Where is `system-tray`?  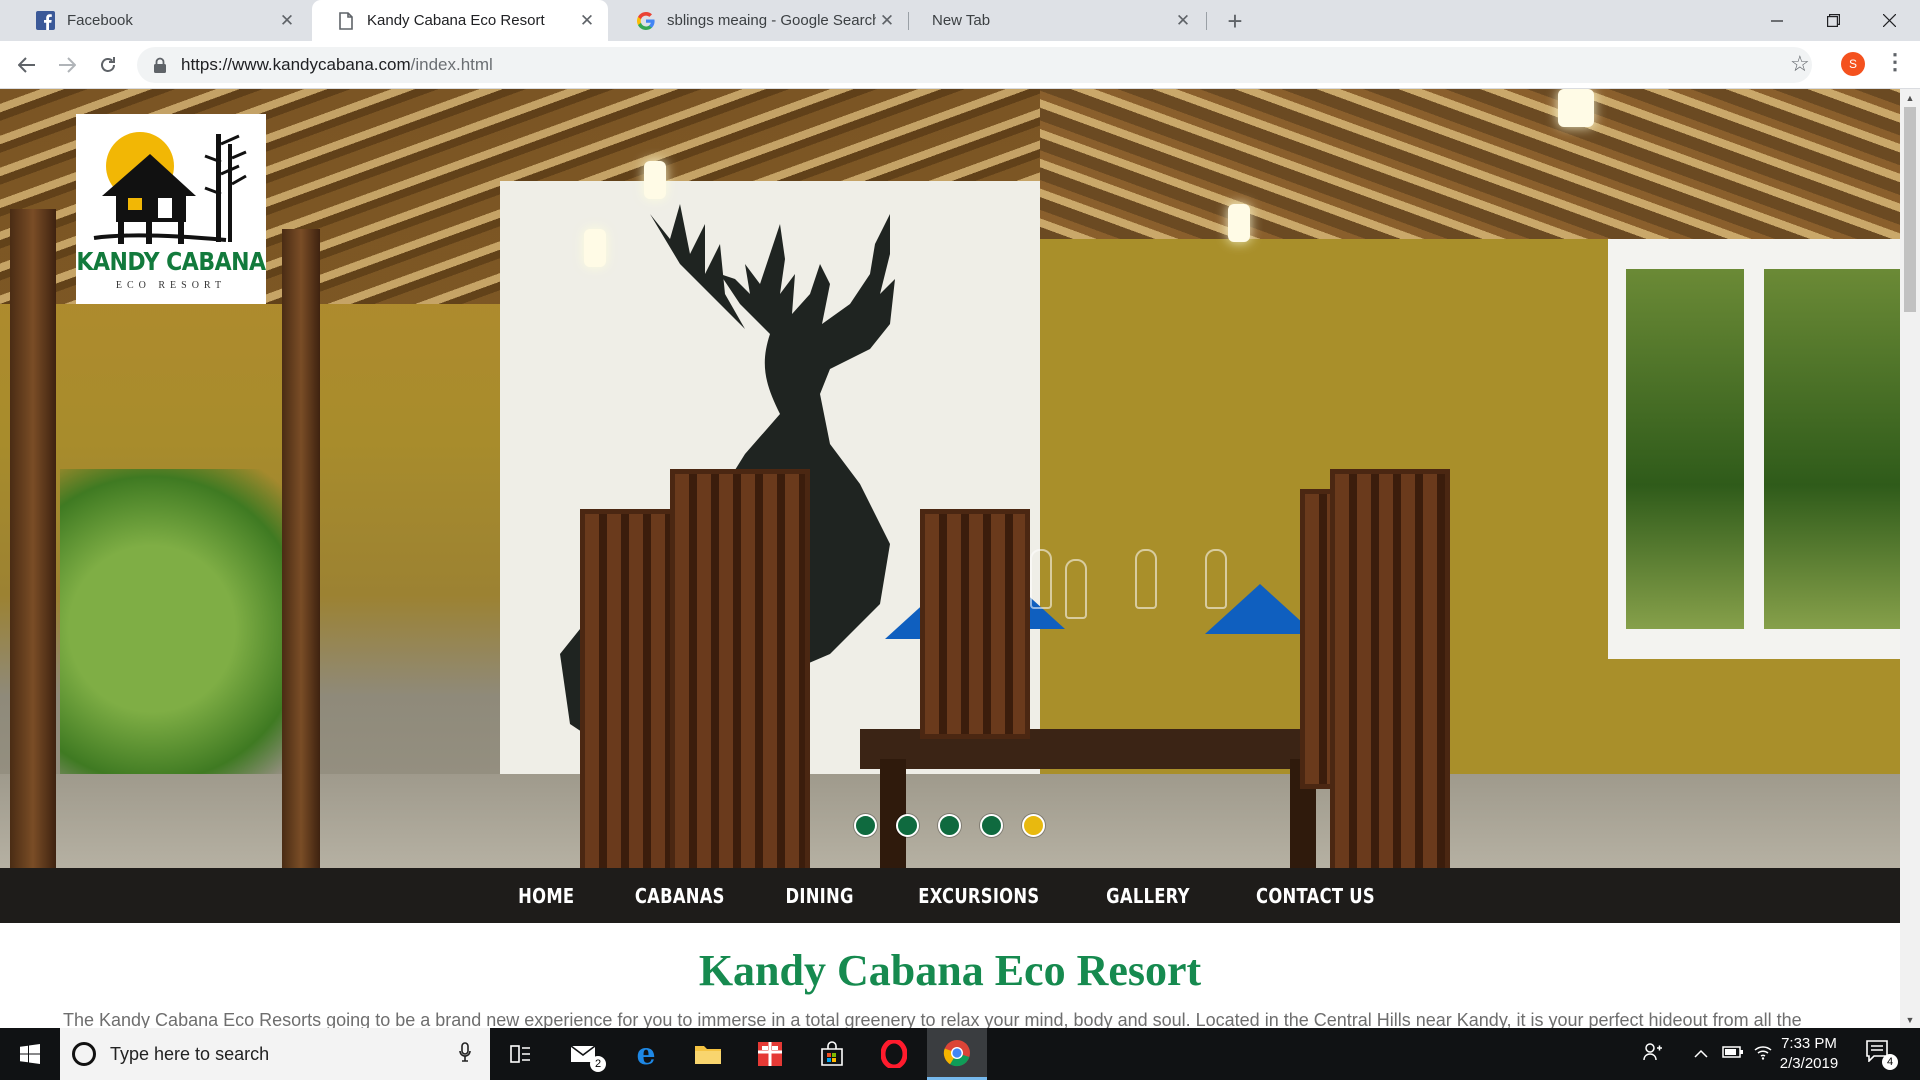
system-tray is located at coordinates (1707, 1054).